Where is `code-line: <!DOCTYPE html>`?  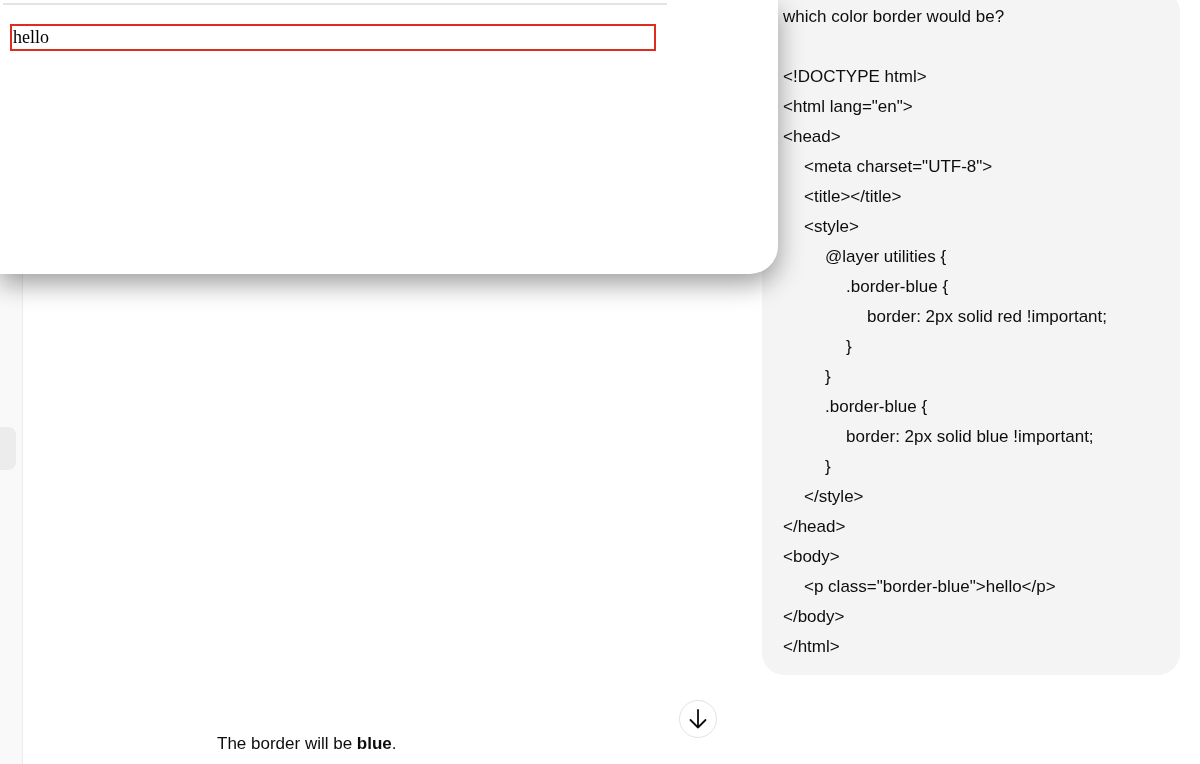
code-line: <!DOCTYPE html> is located at coordinates (855, 77).